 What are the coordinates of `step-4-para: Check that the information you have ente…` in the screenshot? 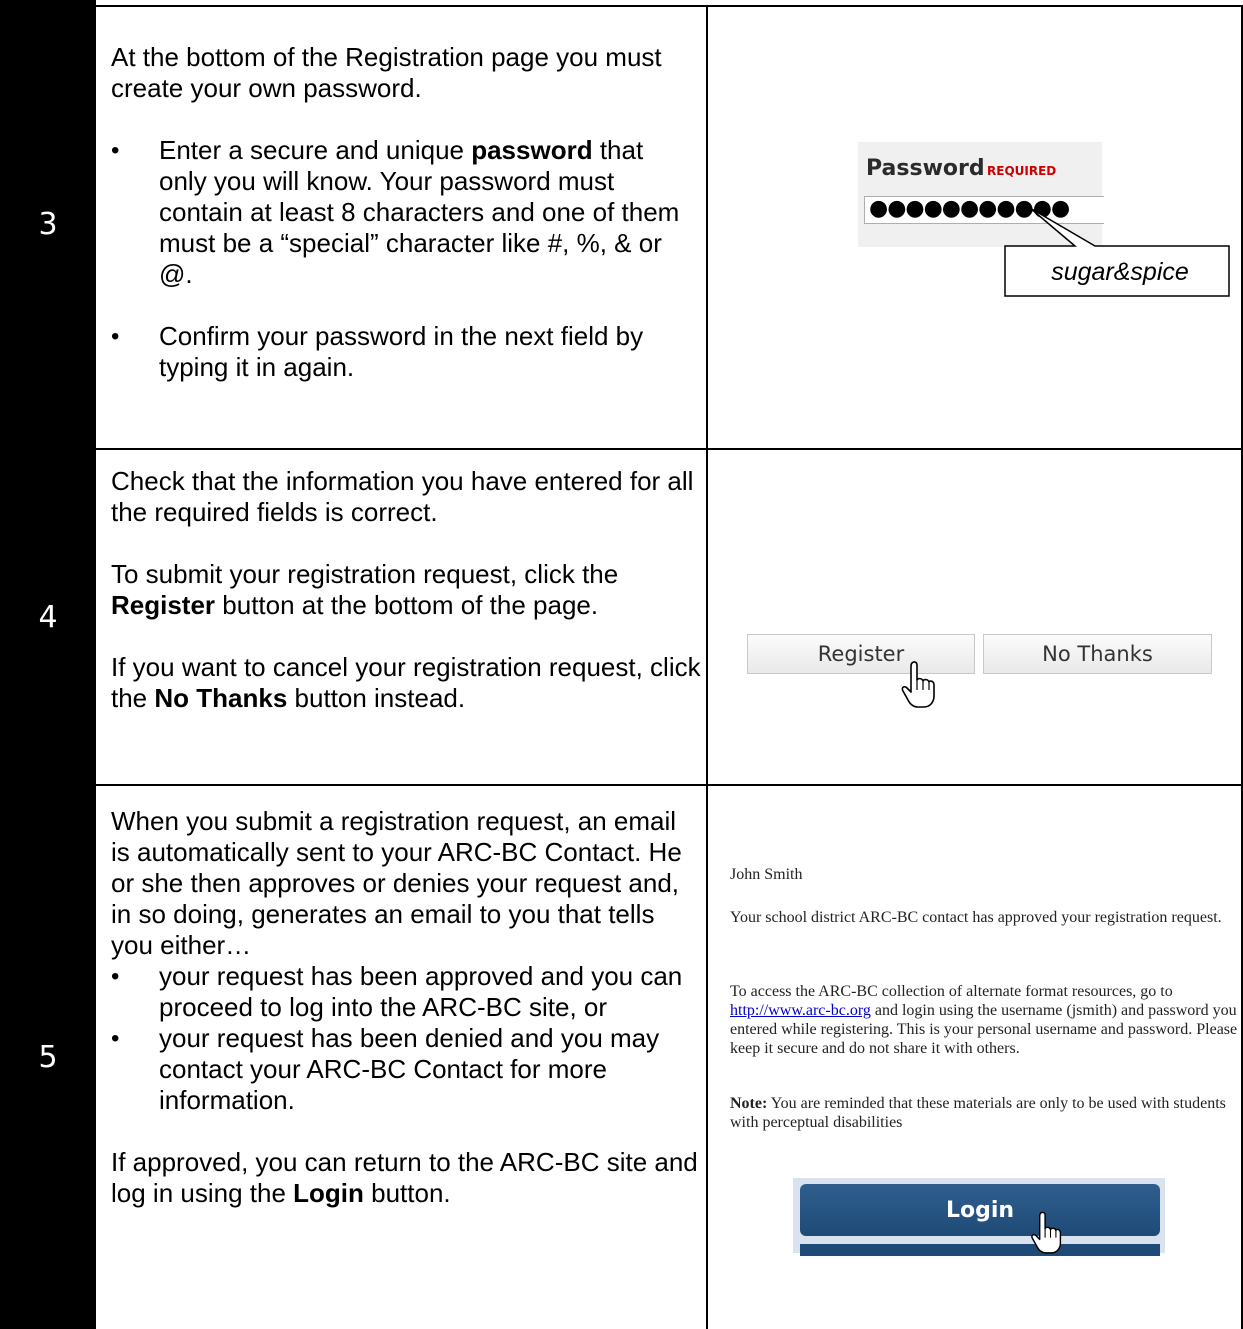 It's located at (402, 496).